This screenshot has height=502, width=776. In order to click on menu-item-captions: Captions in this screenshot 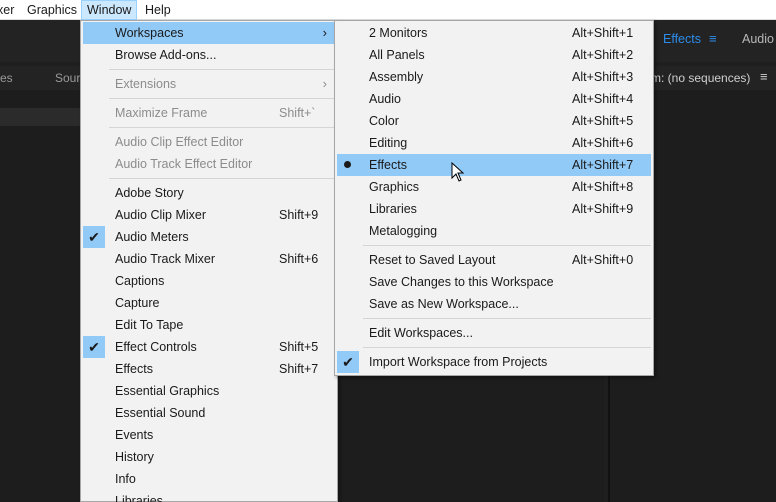, I will do `click(209, 281)`.